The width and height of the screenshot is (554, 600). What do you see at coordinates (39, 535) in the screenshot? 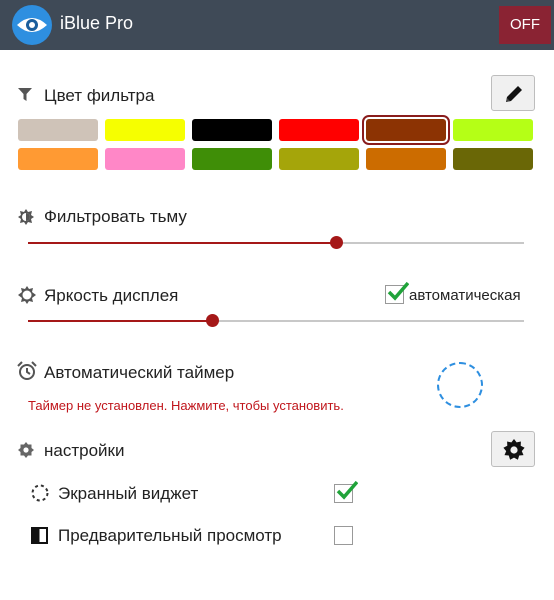
I see `preview-icon` at bounding box center [39, 535].